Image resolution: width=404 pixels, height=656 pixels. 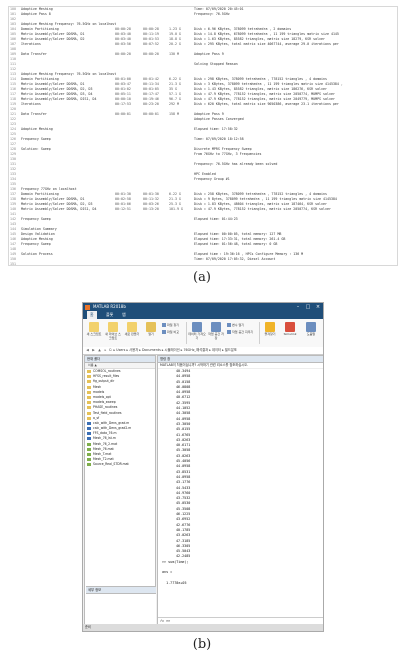 What do you see at coordinates (107, 412) in the screenshot?
I see `file-name: Test_field_routines` at bounding box center [107, 412].